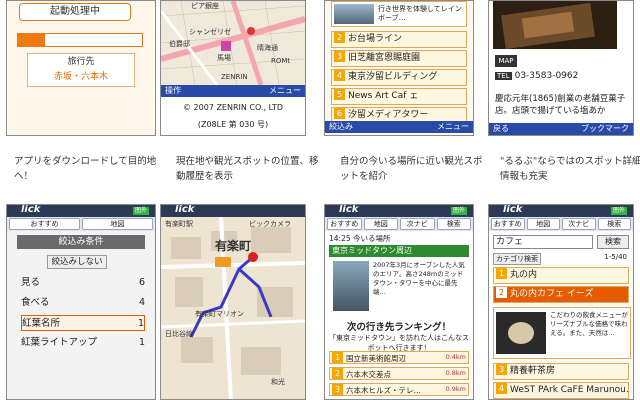 This screenshot has height=400, width=640. Describe the element at coordinates (384, 58) in the screenshot. I see `item-label: 旧芝離宮恩賜庭園` at that location.